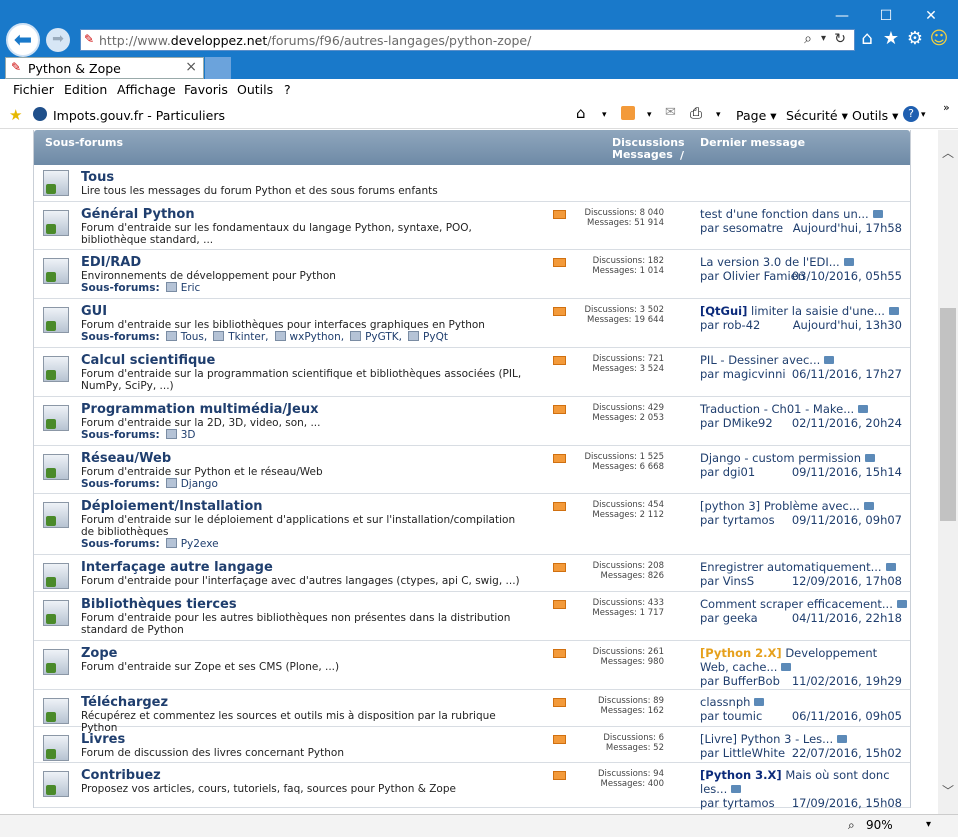 This screenshot has width=958, height=837. Describe the element at coordinates (748, 423) in the screenshot. I see `last-author: DMike92` at that location.